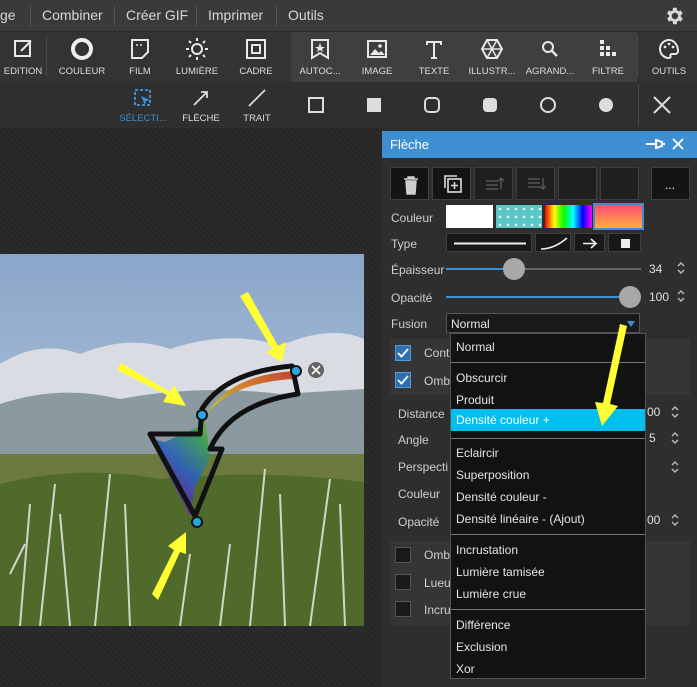  I want to click on opacite-value: 100, so click(659, 297).